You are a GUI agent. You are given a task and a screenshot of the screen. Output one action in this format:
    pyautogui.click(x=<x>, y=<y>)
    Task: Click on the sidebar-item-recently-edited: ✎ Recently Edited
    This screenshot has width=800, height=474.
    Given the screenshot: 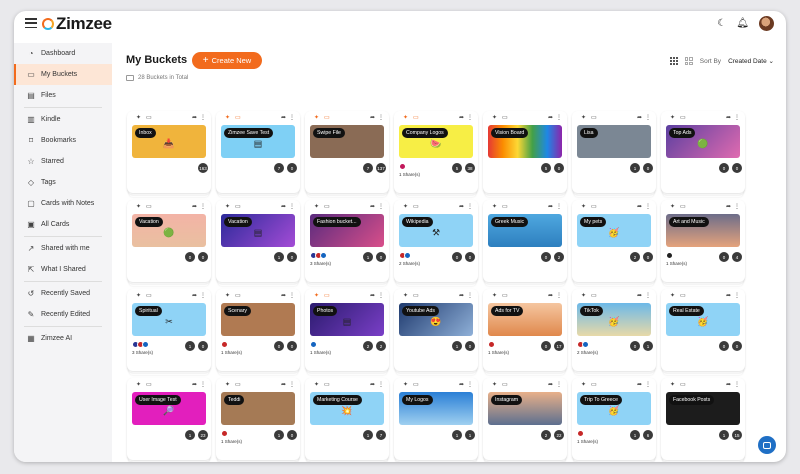 What is the action you would take?
    pyautogui.click(x=63, y=314)
    